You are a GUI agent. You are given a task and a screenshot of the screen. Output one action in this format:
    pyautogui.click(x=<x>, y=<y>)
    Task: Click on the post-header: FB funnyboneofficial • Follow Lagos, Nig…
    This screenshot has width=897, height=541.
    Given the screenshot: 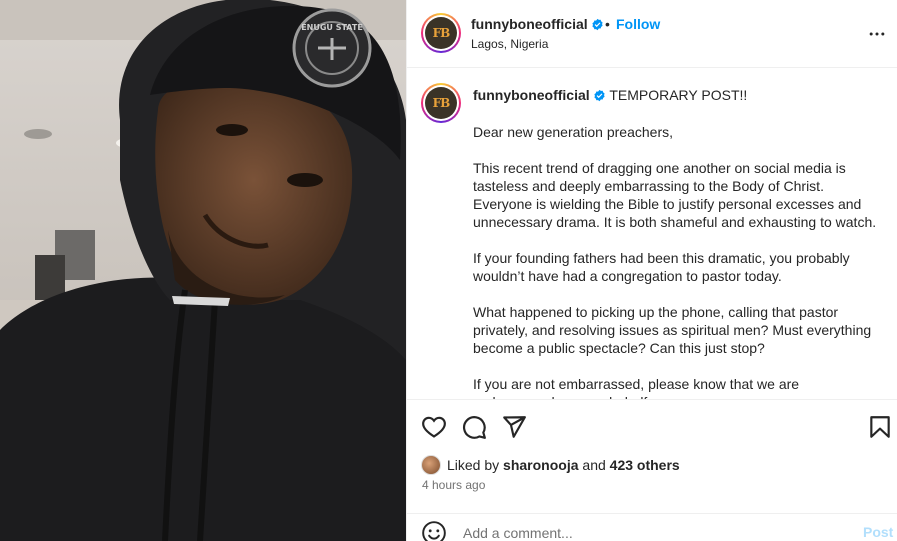 What is the action you would take?
    pyautogui.click(x=652, y=34)
    